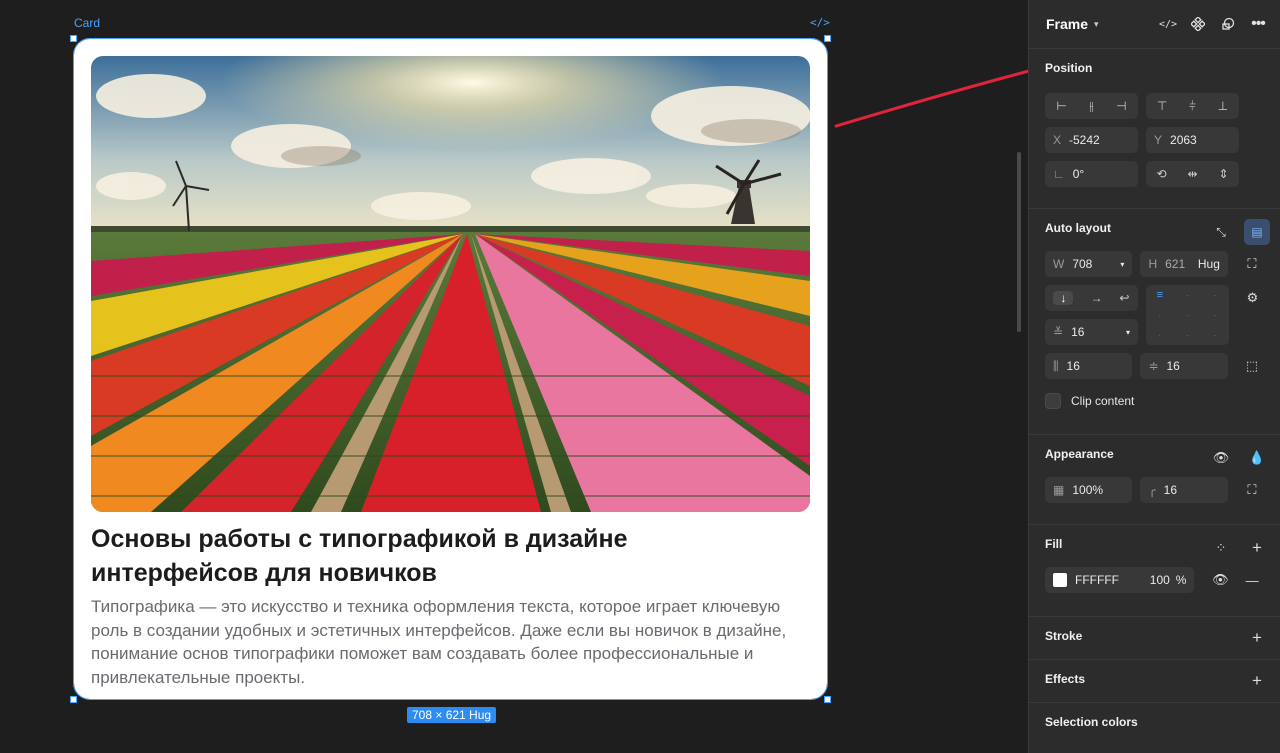 This screenshot has height=753, width=1280. I want to click on corner-radius-icon: ╭, so click(1152, 490).